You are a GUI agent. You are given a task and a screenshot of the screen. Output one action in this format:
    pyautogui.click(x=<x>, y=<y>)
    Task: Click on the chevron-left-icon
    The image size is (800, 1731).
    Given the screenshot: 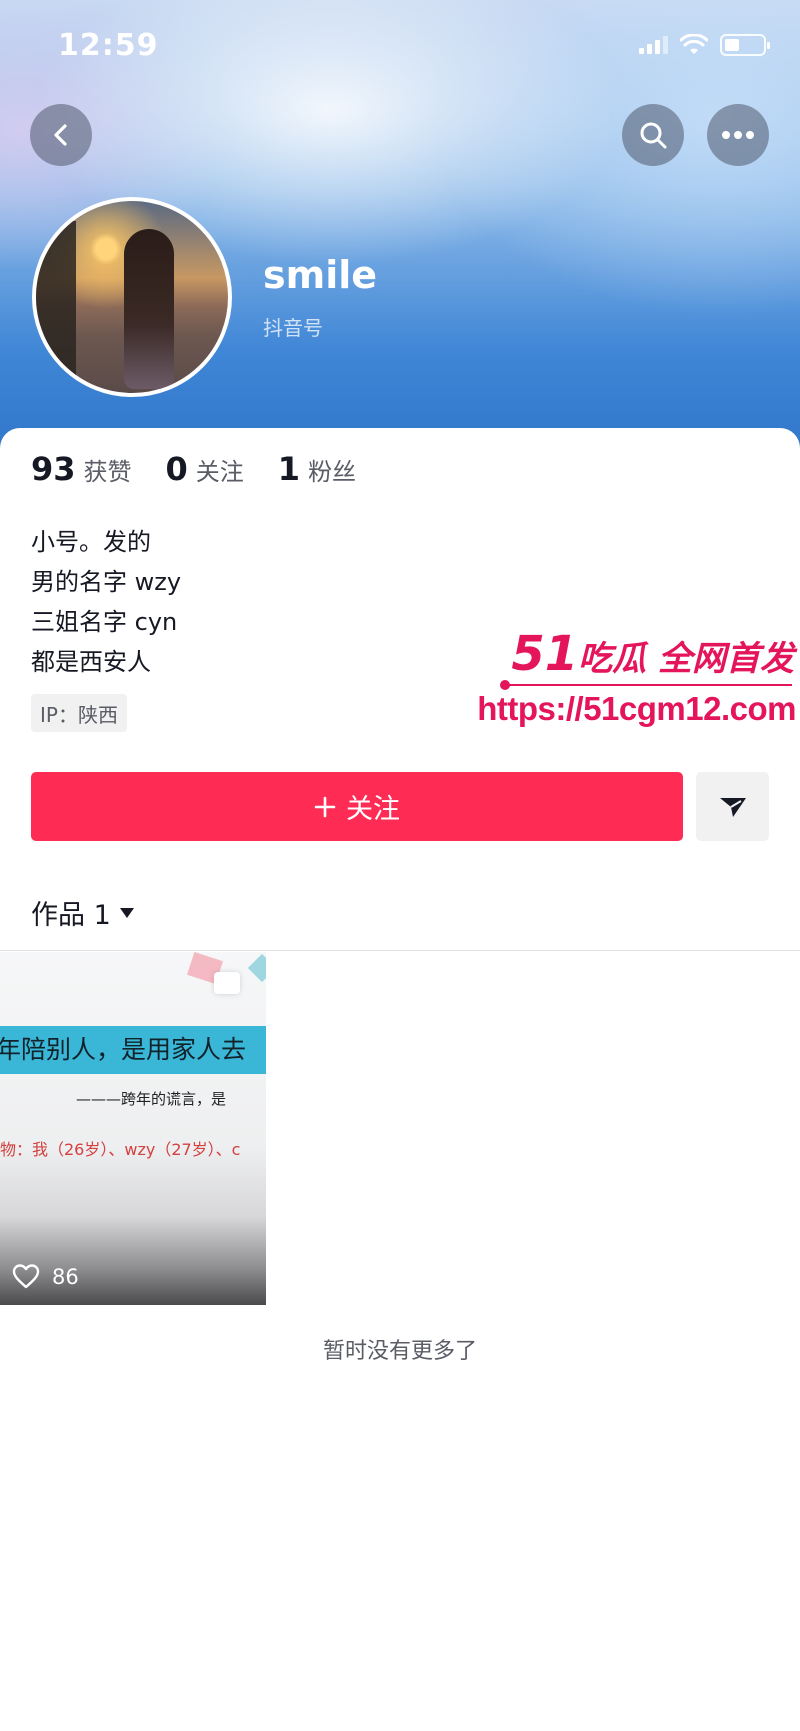 What is the action you would take?
    pyautogui.click(x=60, y=135)
    